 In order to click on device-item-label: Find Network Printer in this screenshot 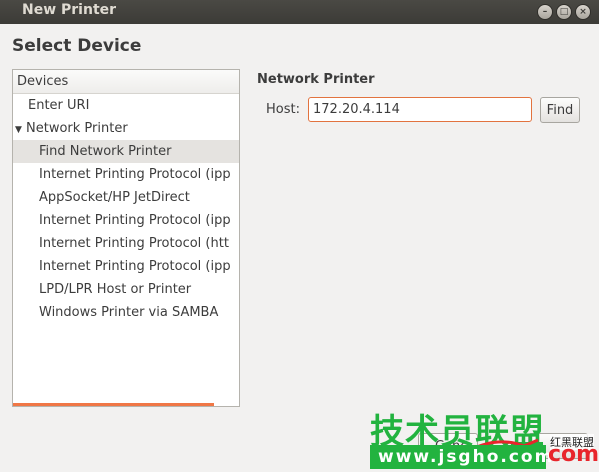, I will do `click(105, 151)`.